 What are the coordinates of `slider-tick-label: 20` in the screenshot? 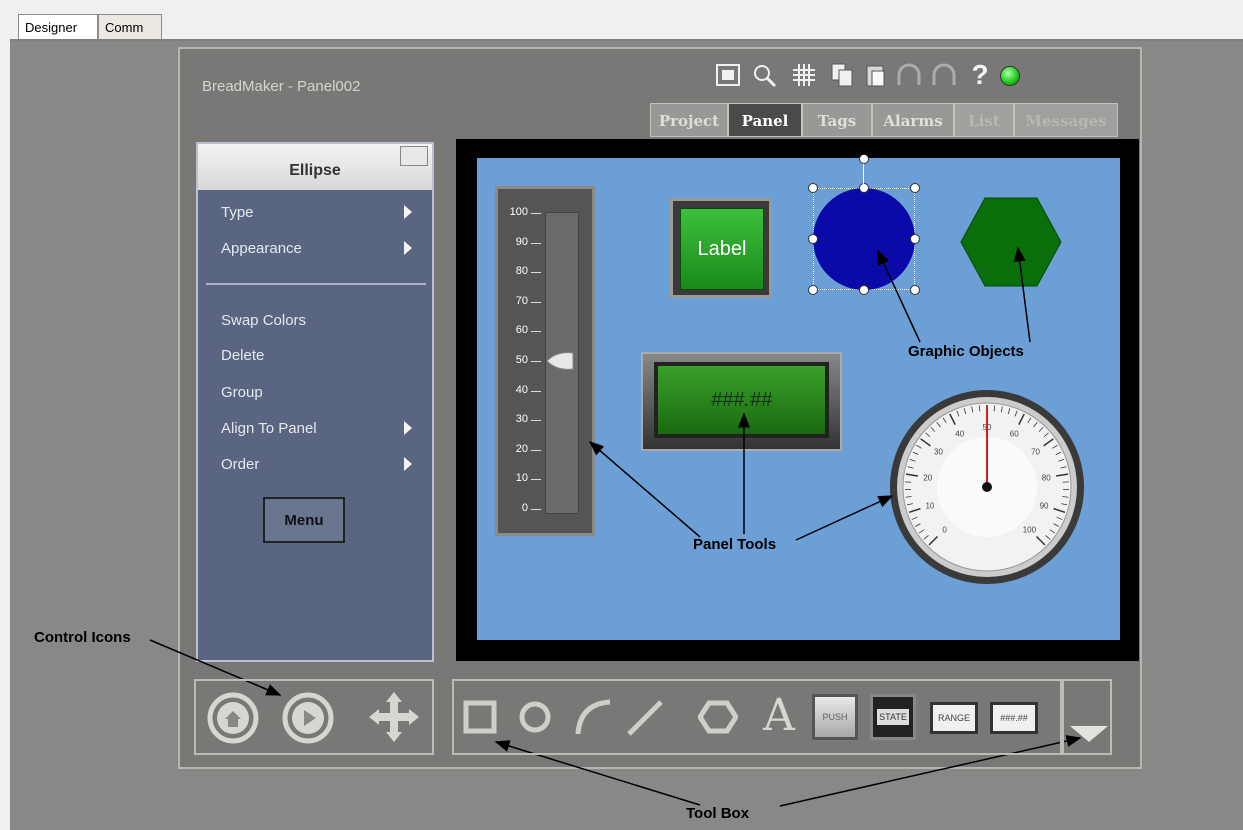 It's located at (521, 448).